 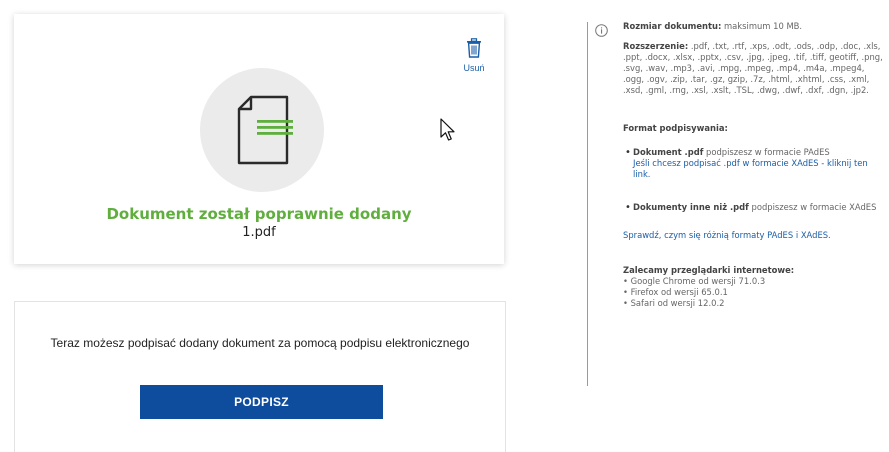 What do you see at coordinates (474, 48) in the screenshot?
I see `trash-icon` at bounding box center [474, 48].